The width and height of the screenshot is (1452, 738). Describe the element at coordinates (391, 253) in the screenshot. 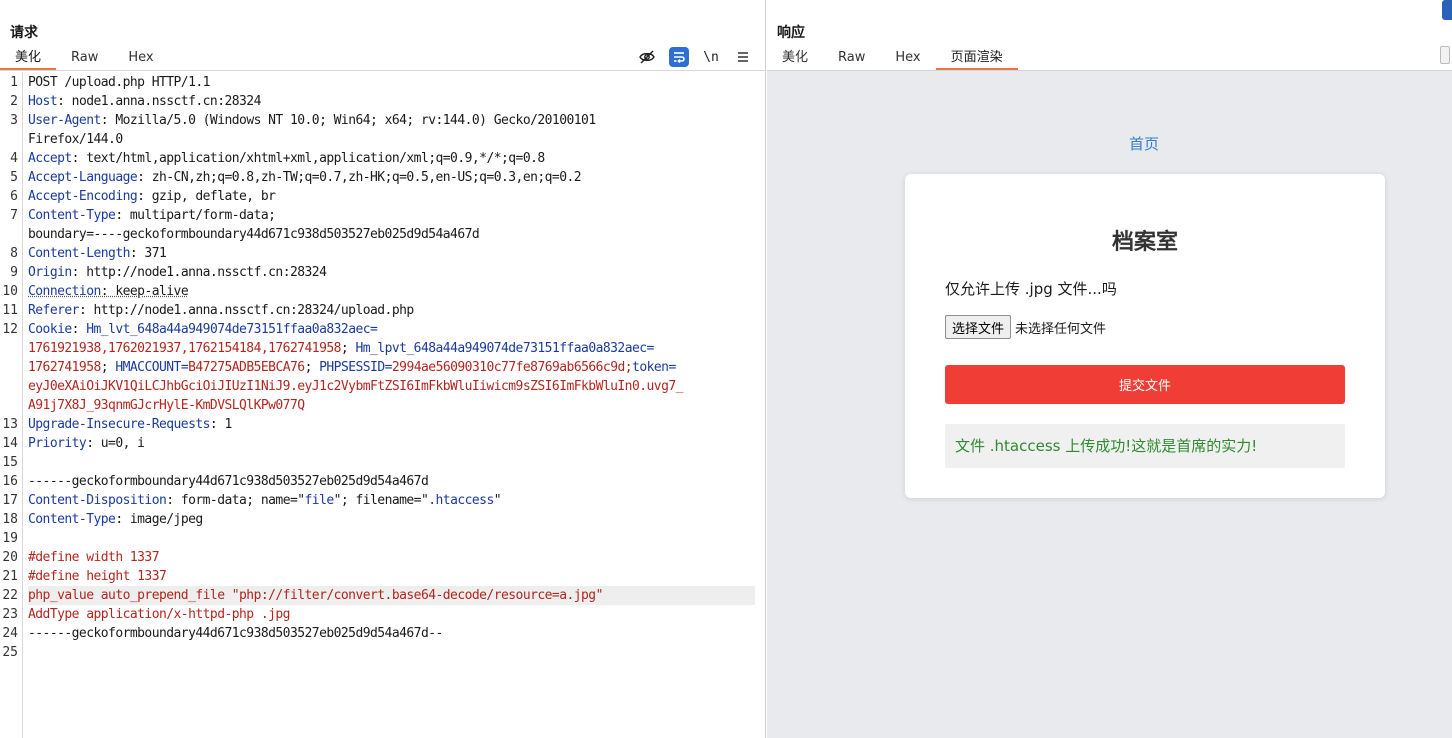

I see `code-text: Content-Length: 371` at that location.